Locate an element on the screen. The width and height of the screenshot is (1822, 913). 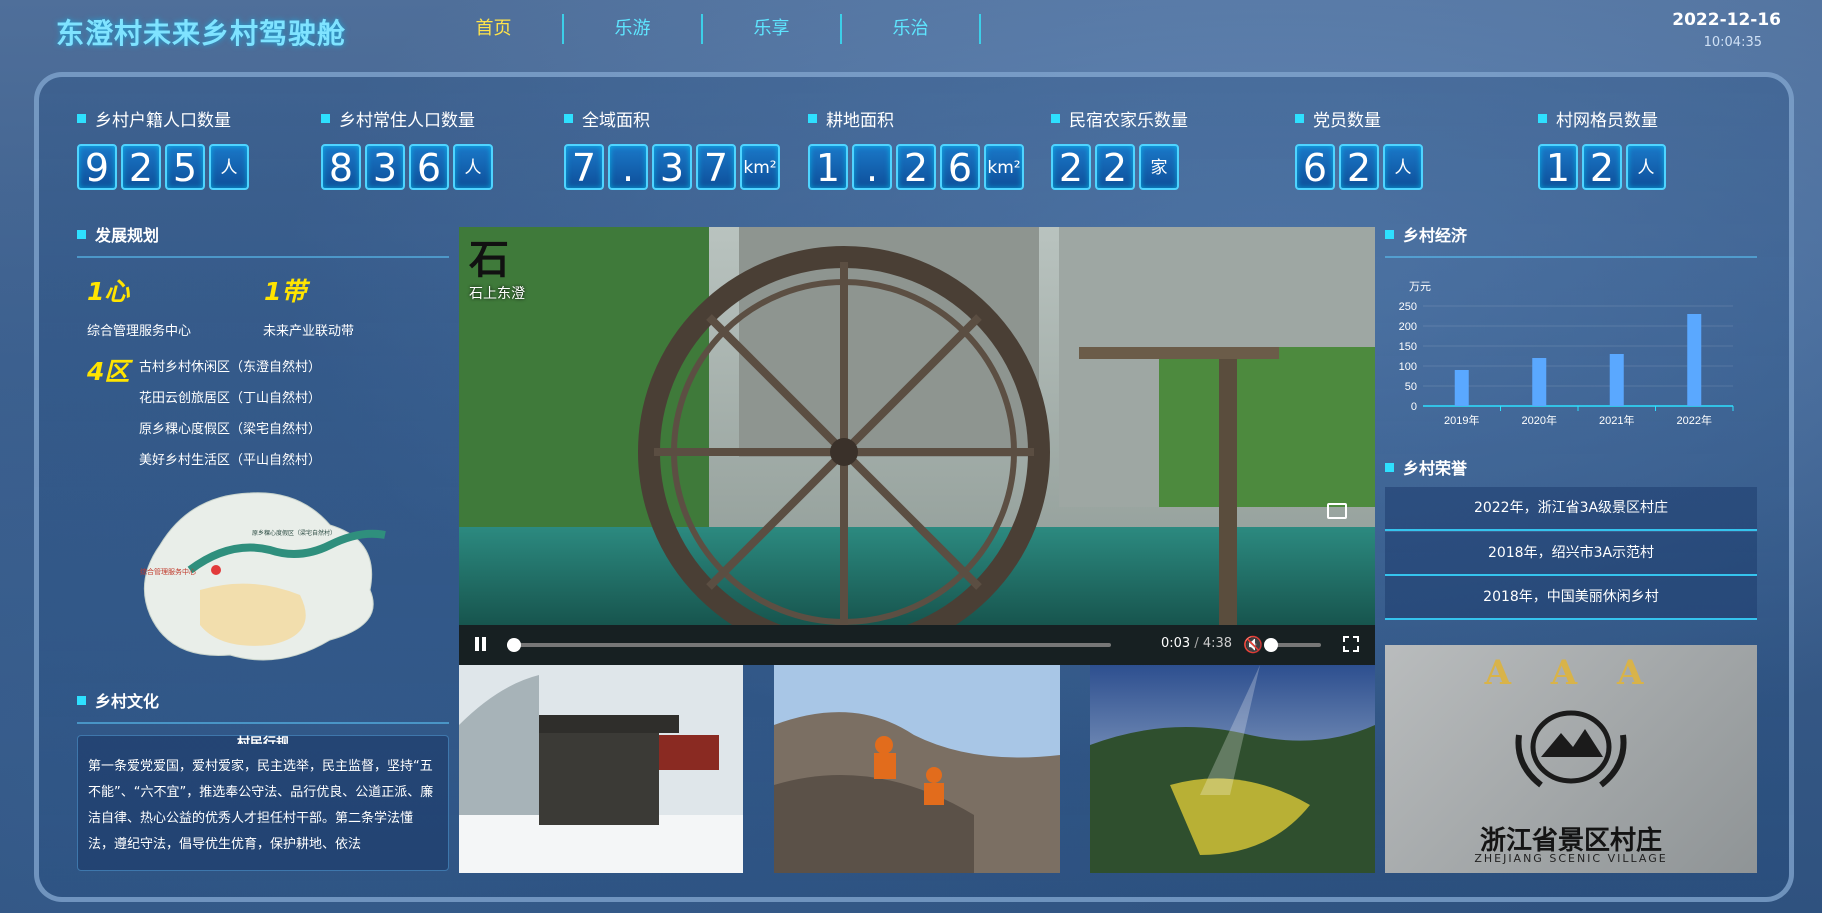
progress-track is located at coordinates (808, 645).